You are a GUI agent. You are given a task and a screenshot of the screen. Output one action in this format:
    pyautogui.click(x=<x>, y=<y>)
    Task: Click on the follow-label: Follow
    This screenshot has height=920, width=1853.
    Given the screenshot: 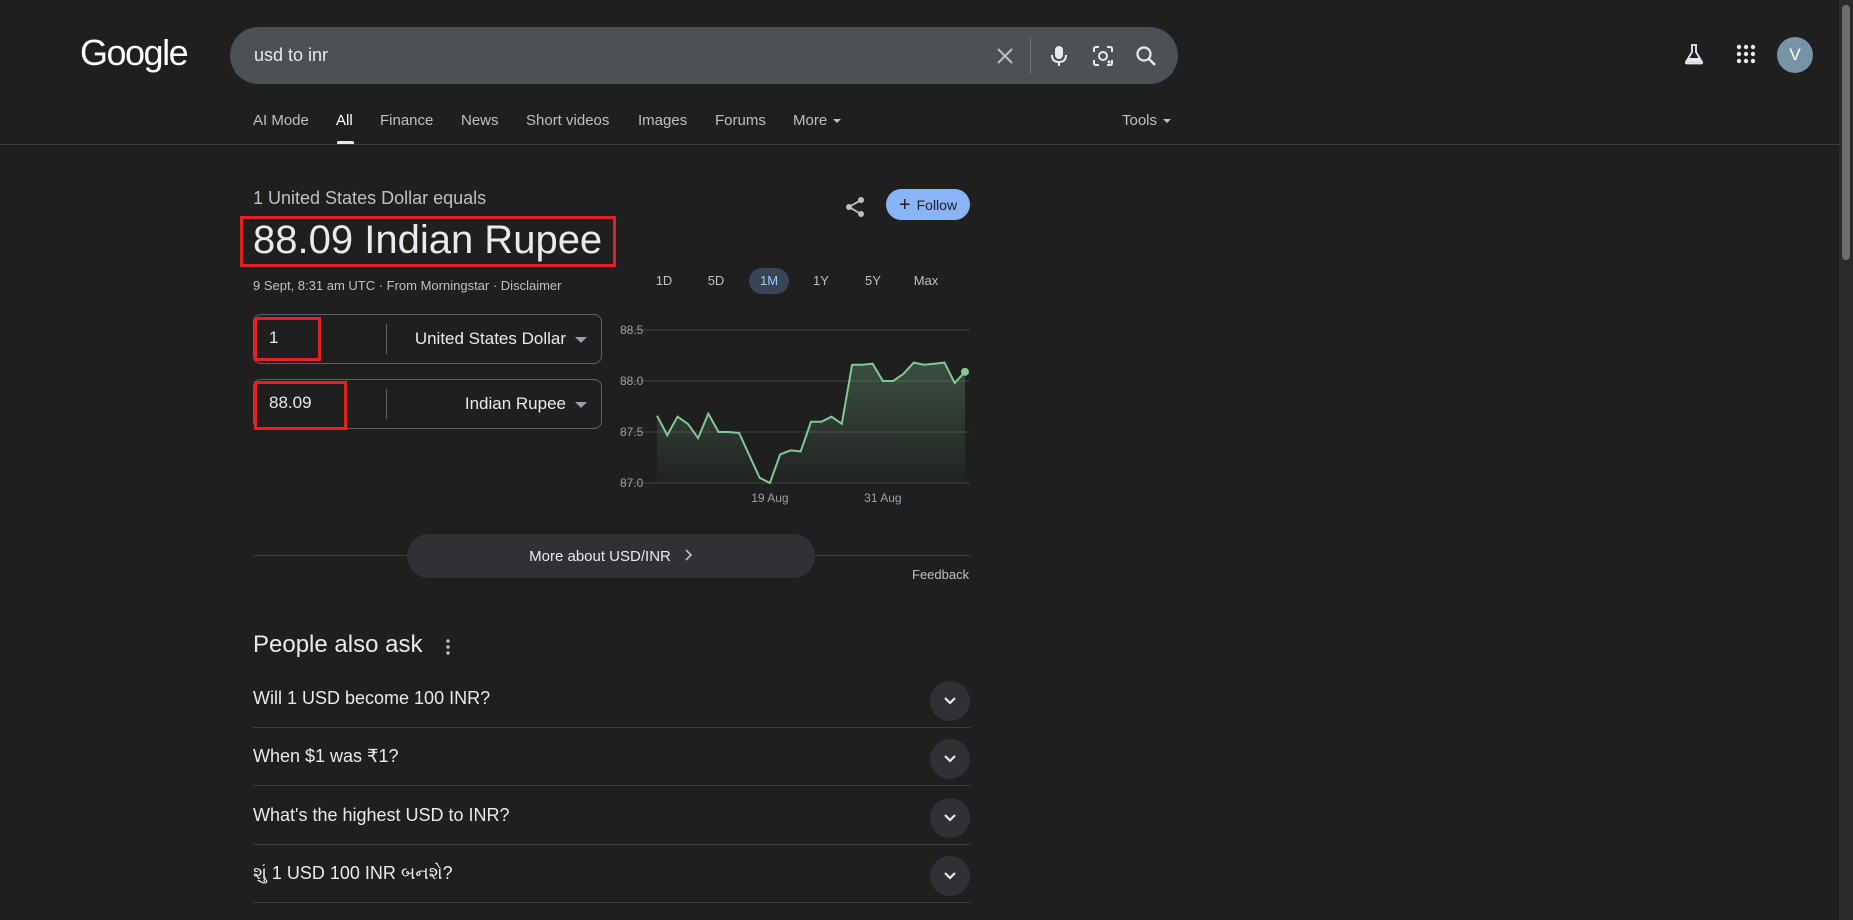 What is the action you would take?
    pyautogui.click(x=937, y=204)
    